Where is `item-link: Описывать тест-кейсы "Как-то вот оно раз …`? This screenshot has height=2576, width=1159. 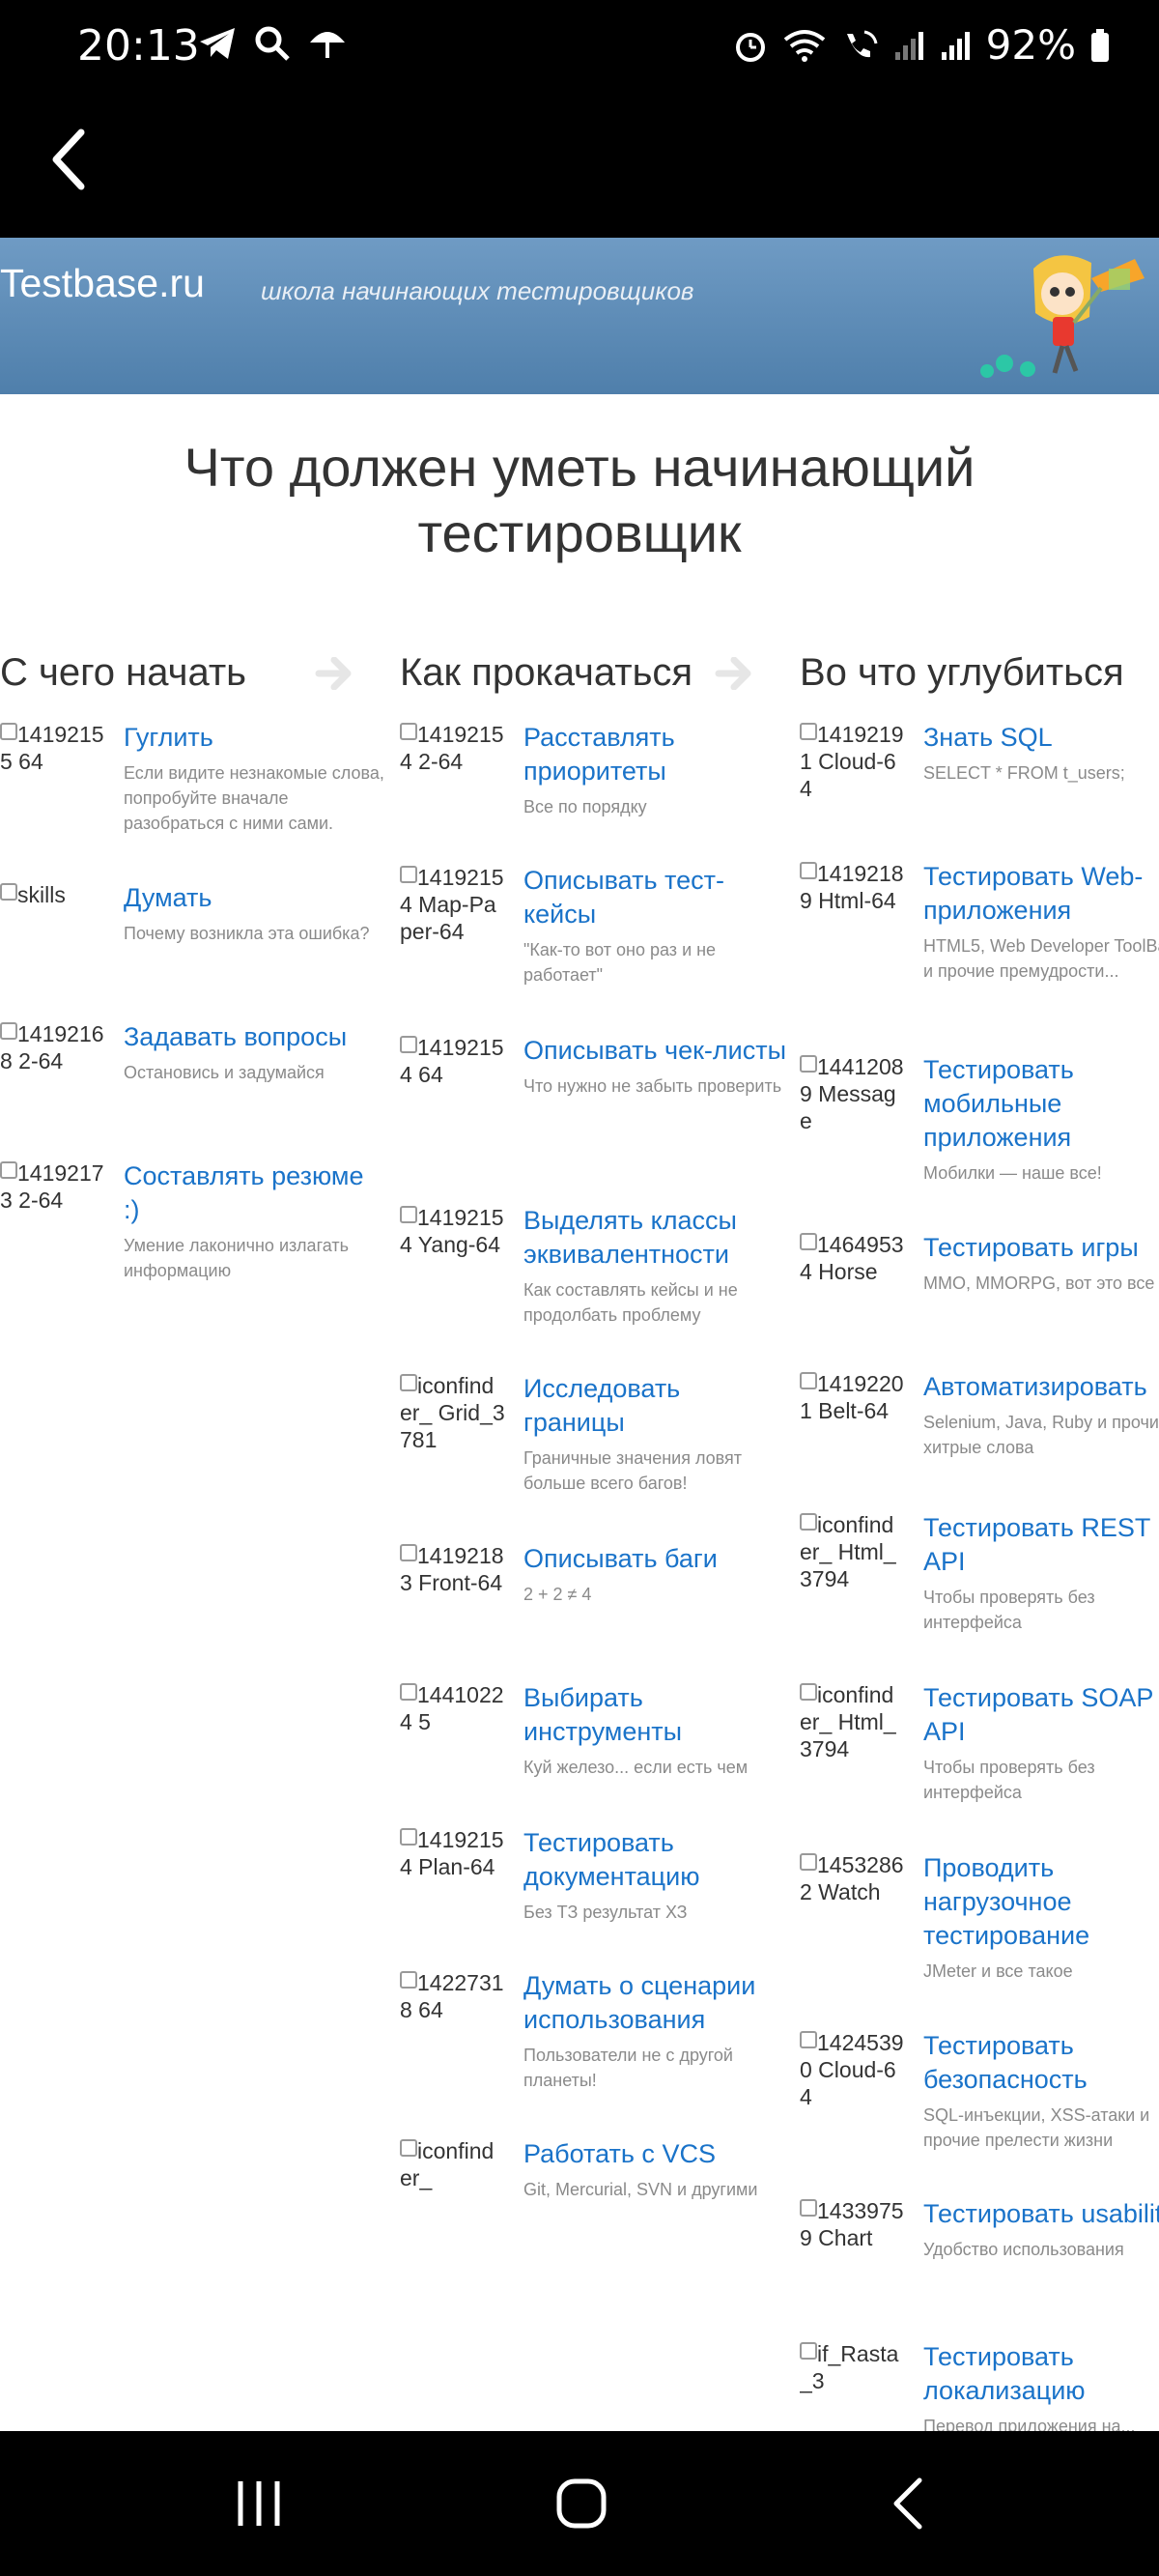
item-link: Описывать тест-кейсы "Как-то вот оно раз … is located at coordinates (654, 926).